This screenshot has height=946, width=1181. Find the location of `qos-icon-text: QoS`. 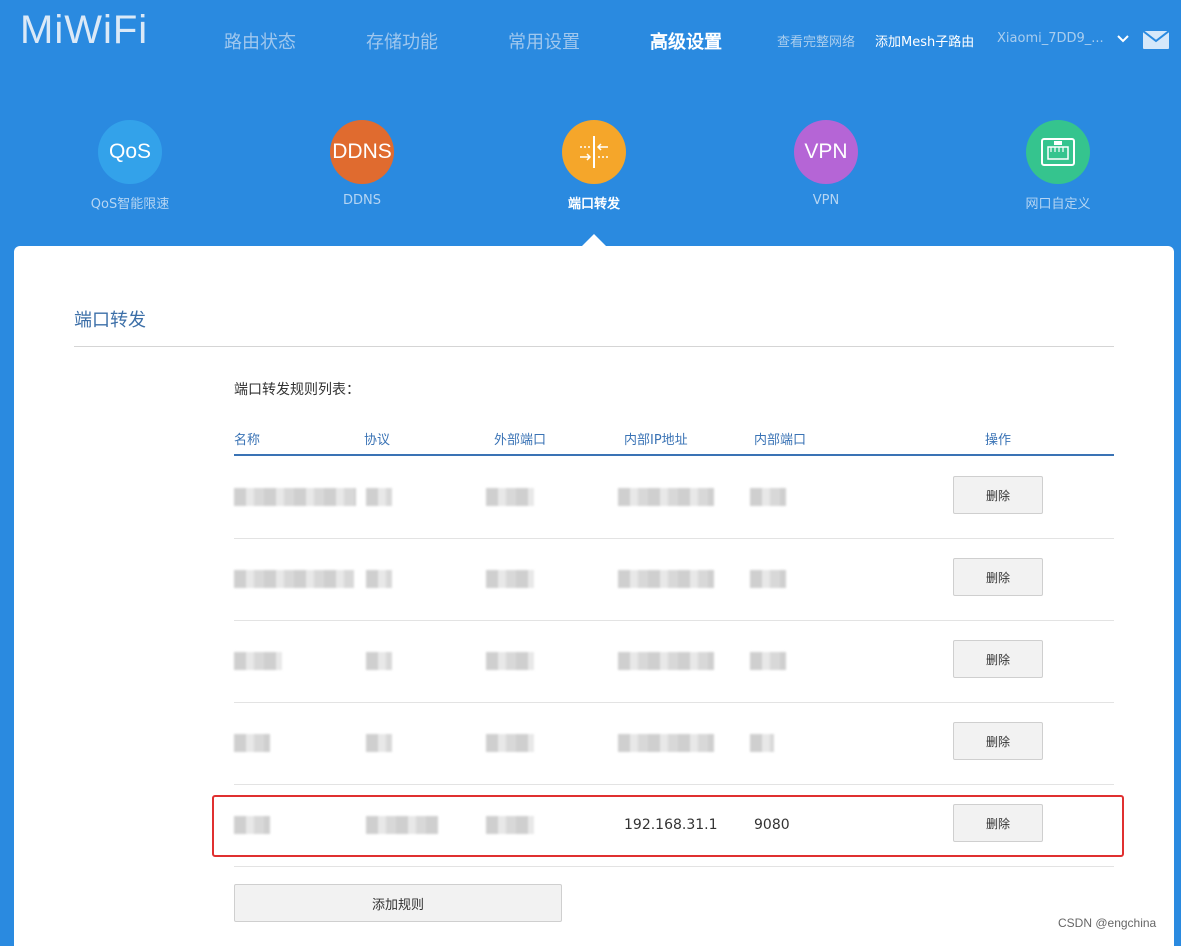

qos-icon-text: QoS is located at coordinates (130, 151).